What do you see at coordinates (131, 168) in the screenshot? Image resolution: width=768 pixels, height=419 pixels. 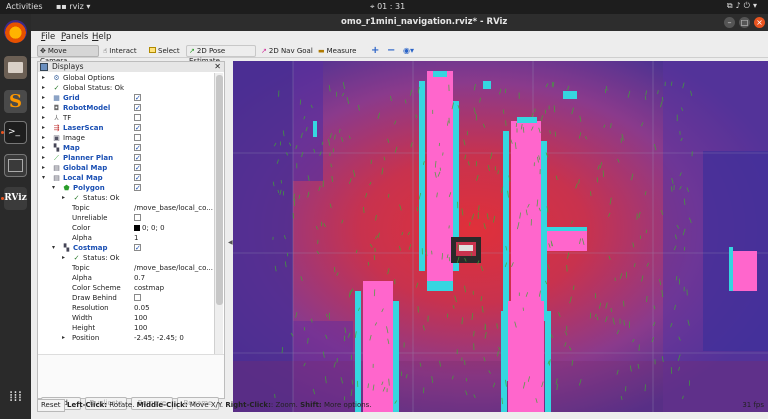 I see `display-row: ▸ ▤ Global Map ✓` at bounding box center [131, 168].